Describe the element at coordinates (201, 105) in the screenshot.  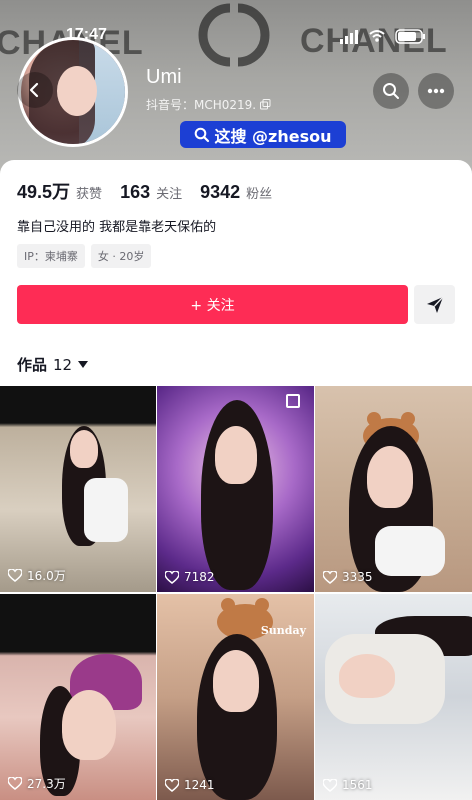
I see `douyin-id-text: 抖音号：MCH0219.` at that location.